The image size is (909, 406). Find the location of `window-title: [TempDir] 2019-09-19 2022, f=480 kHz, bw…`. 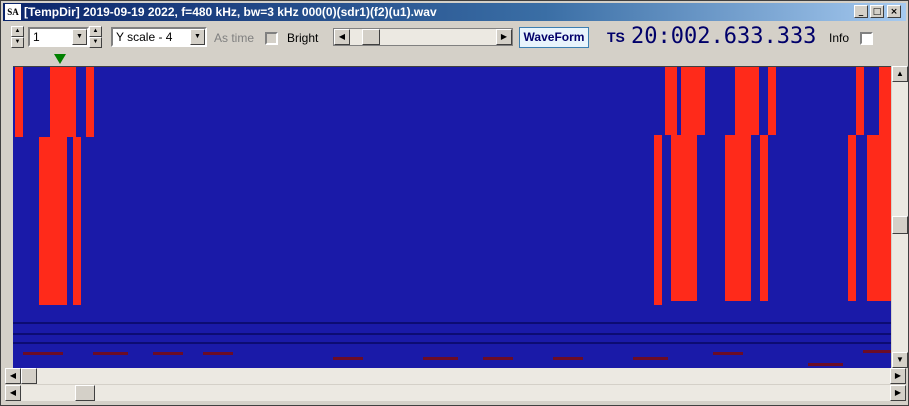

window-title: [TempDir] 2019-09-19 2022, f=480 kHz, bw… is located at coordinates (230, 12).